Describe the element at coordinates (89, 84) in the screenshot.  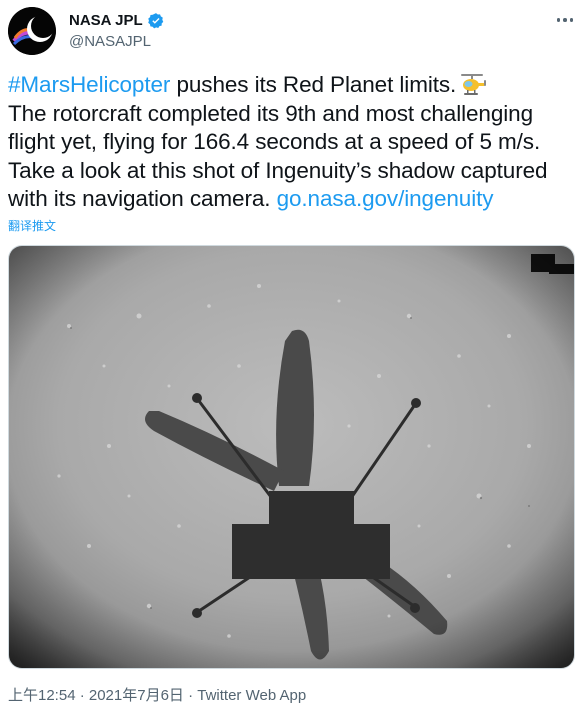
I see `hashtag-link: #MarsHelicopter` at that location.